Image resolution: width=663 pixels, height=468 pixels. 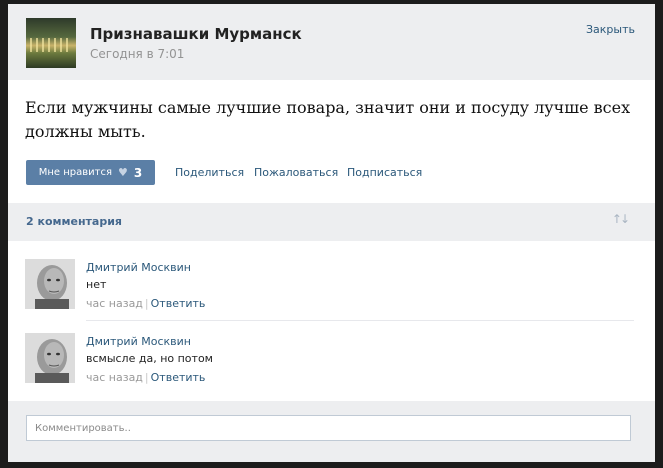 What do you see at coordinates (621, 219) in the screenshot?
I see `sort-icon: ↑↓` at bounding box center [621, 219].